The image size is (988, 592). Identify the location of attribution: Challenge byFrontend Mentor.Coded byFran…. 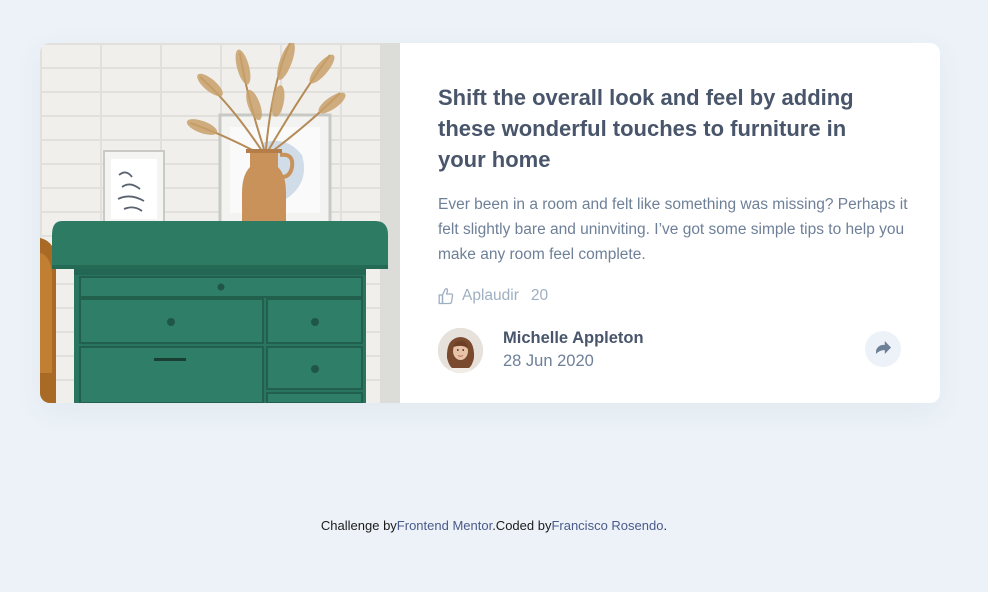
(494, 525).